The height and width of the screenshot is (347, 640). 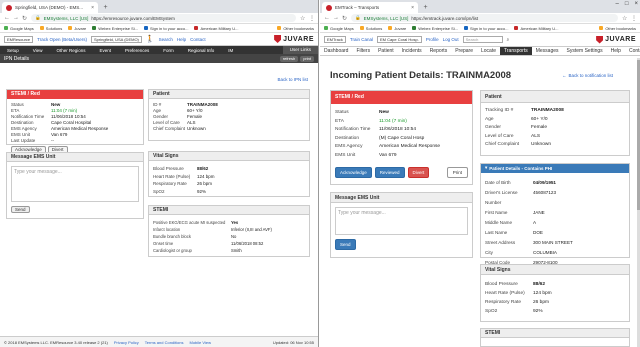 What do you see at coordinates (361, 39) in the screenshot?
I see `train-link: Train Canal` at bounding box center [361, 39].